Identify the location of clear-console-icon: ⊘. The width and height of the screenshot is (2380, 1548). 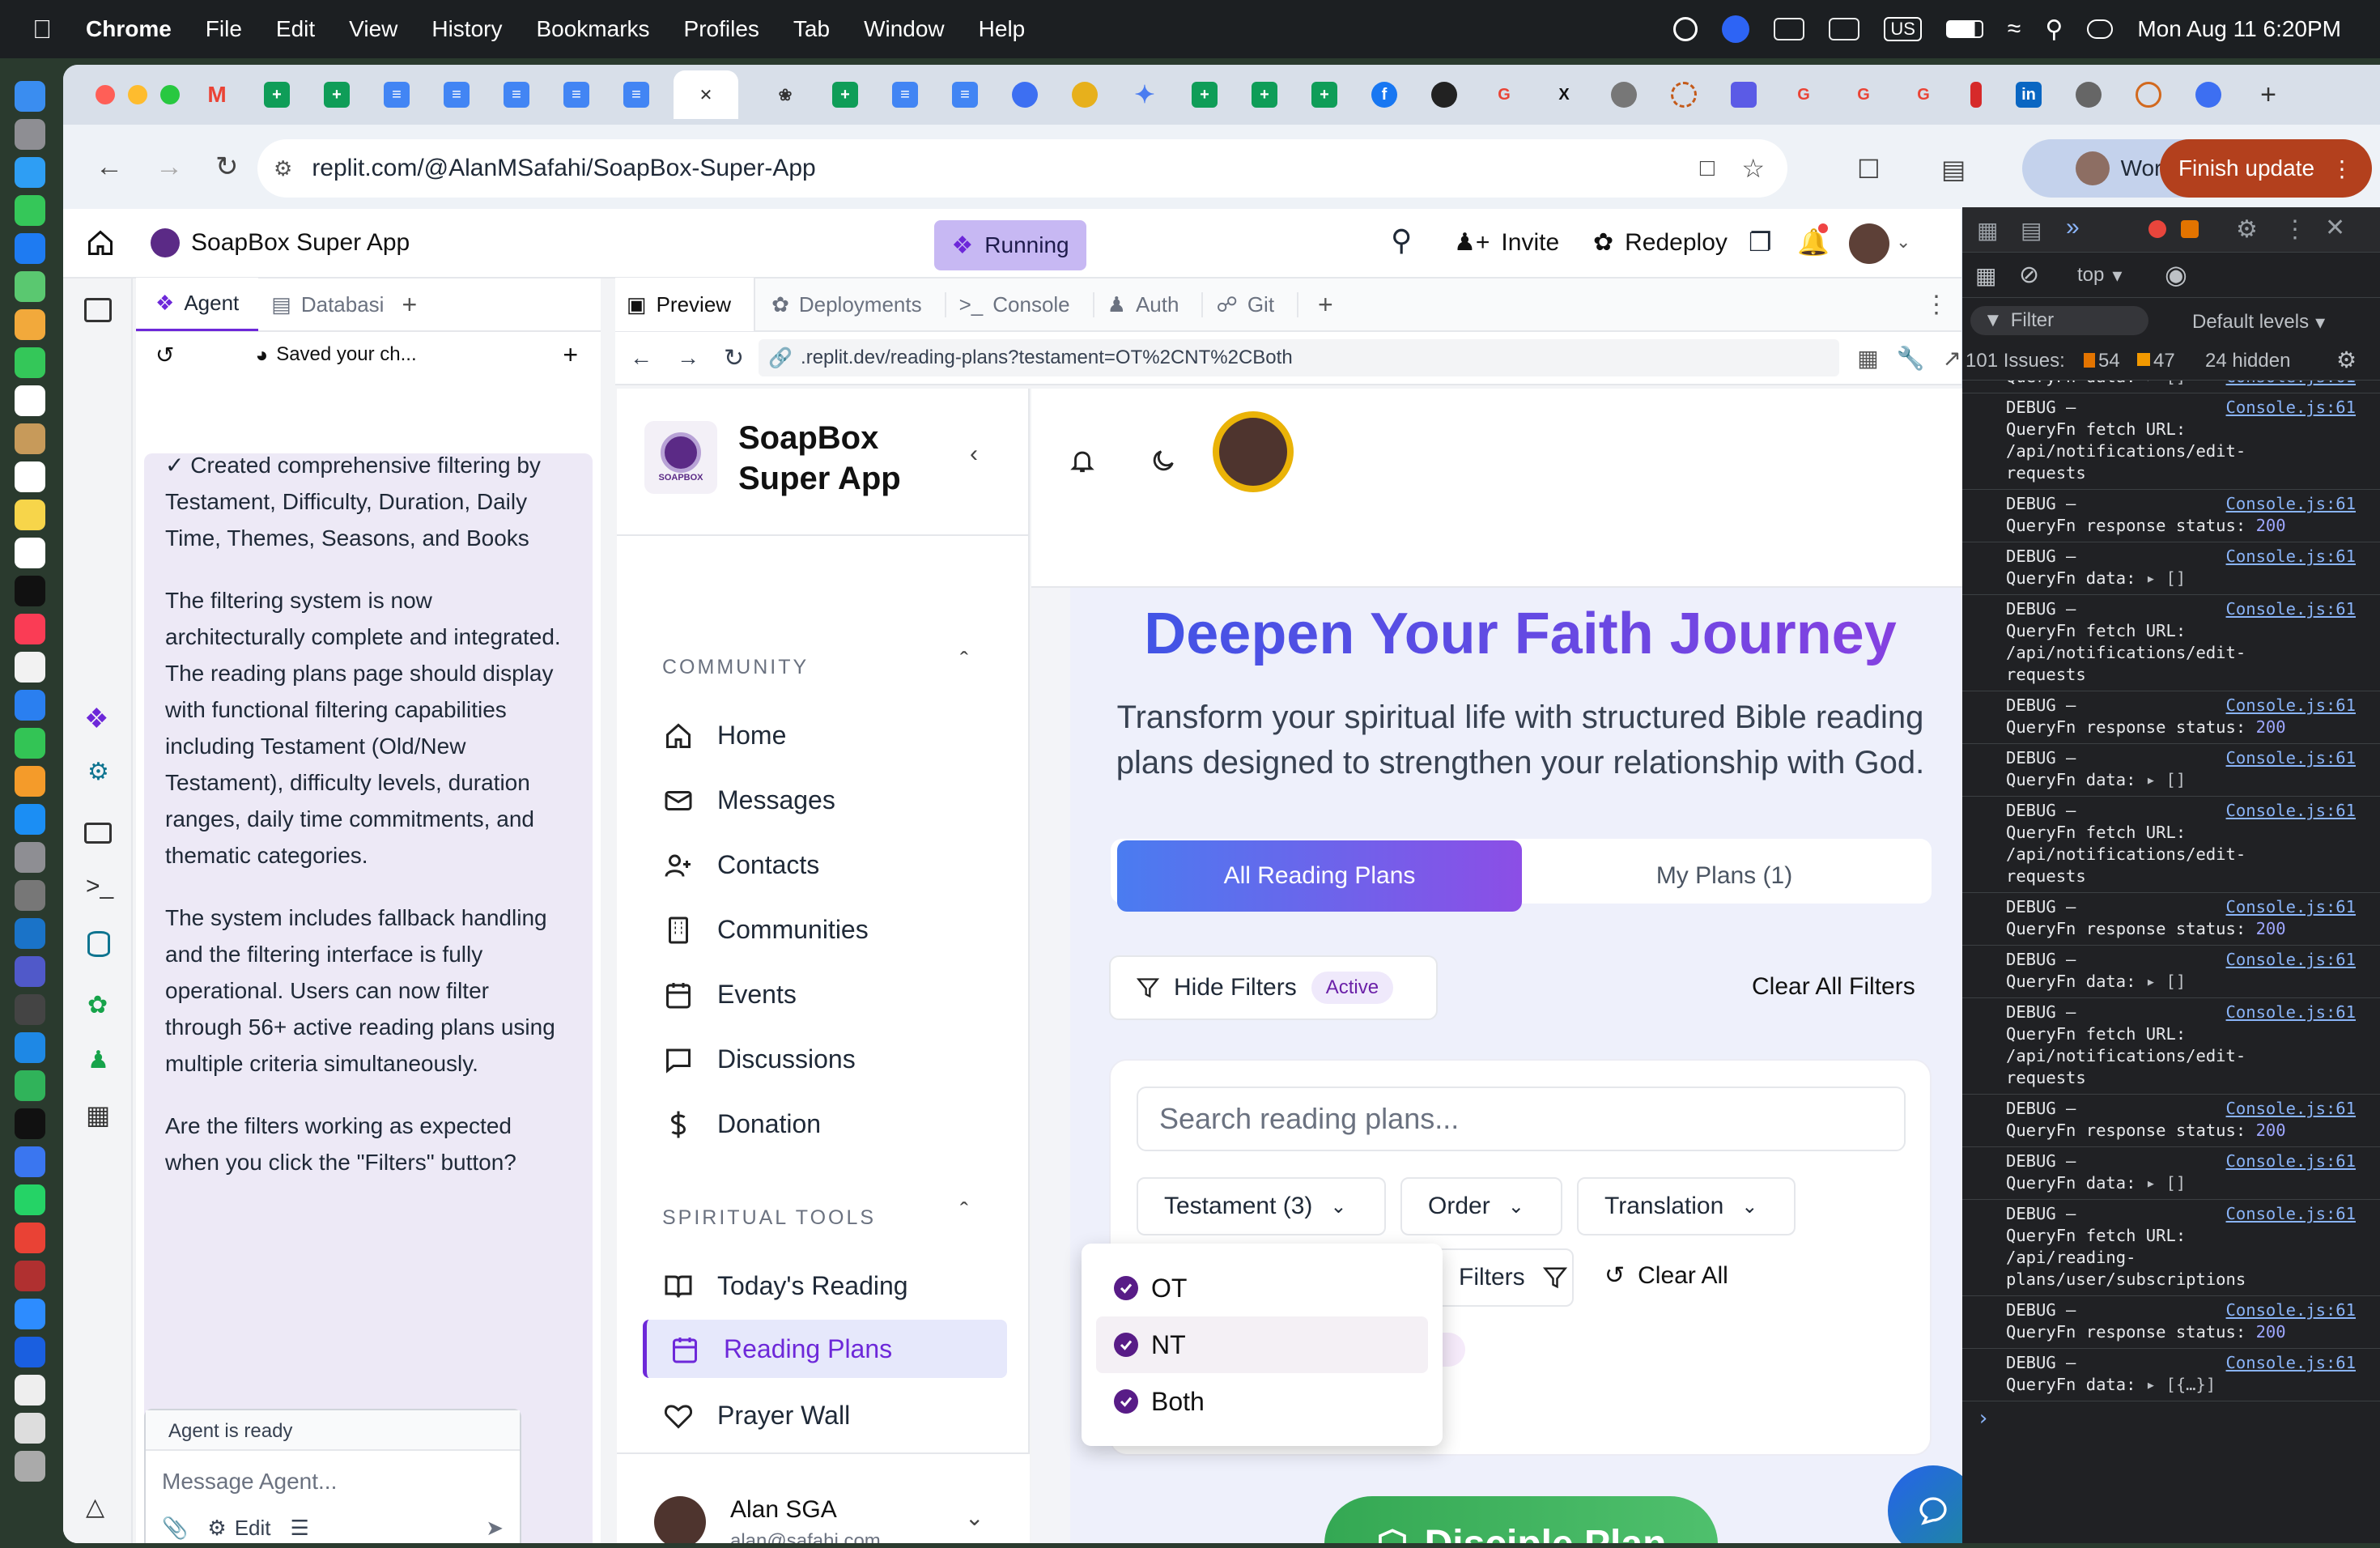
(2029, 275).